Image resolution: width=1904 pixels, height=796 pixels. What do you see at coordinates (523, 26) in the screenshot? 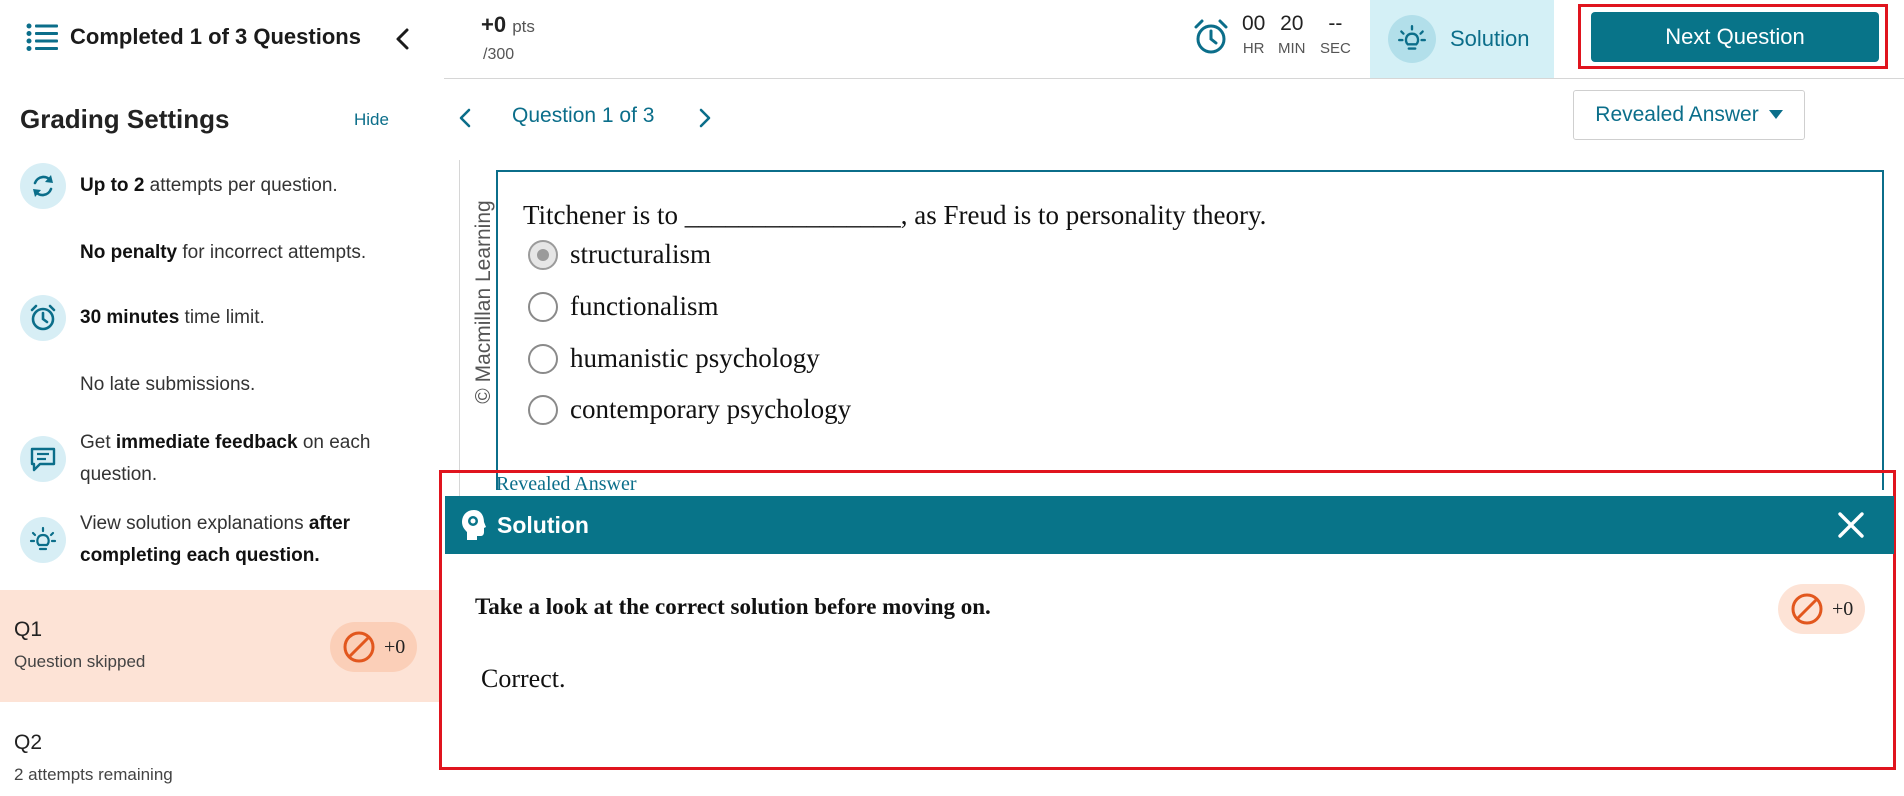
I see `points-unit: pts` at bounding box center [523, 26].